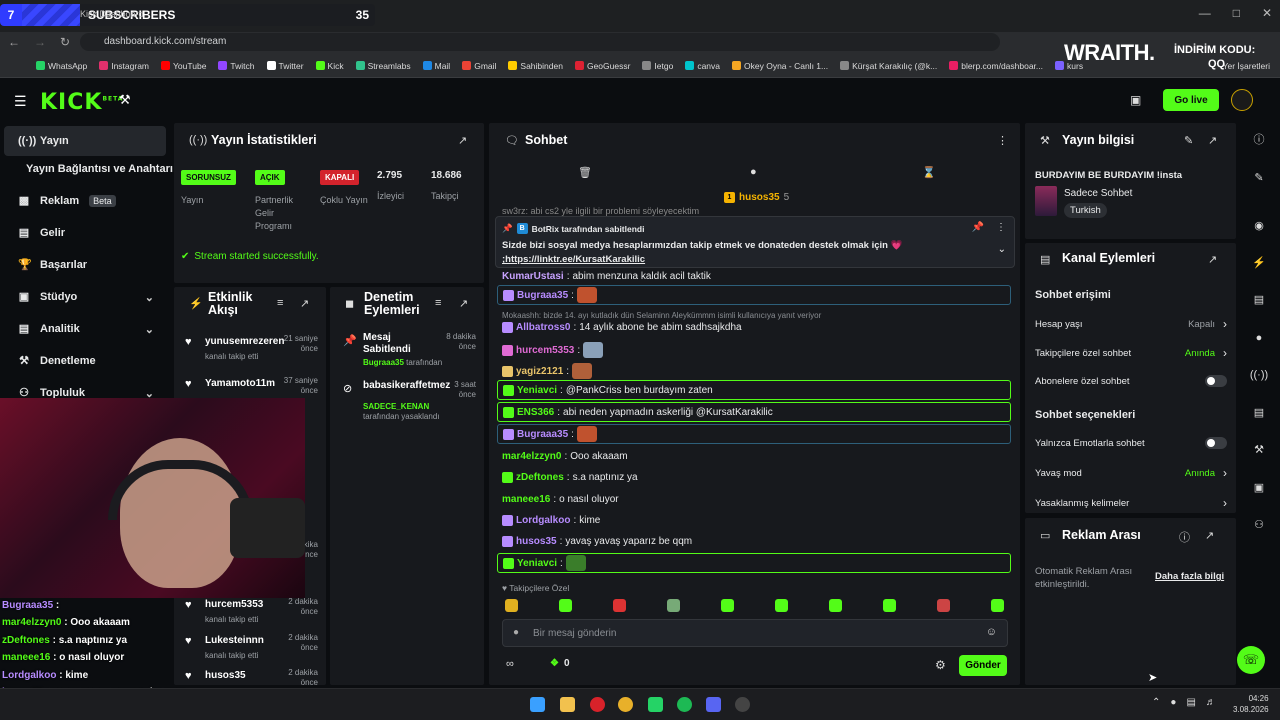  Describe the element at coordinates (1098, 193) in the screenshot. I see `category-name: Sadece Sohbet` at that location.